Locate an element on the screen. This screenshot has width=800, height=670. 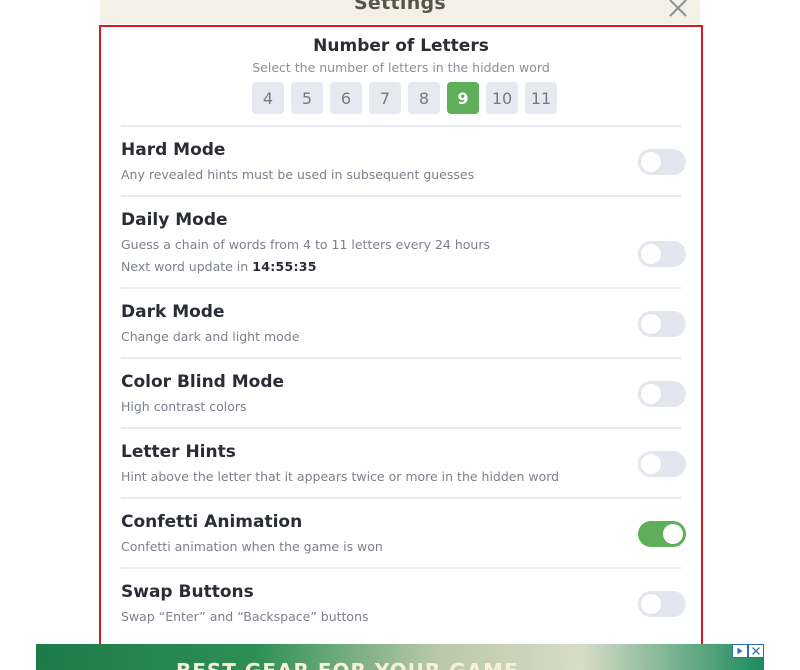
confetti-animation-toggle is located at coordinates (662, 534).